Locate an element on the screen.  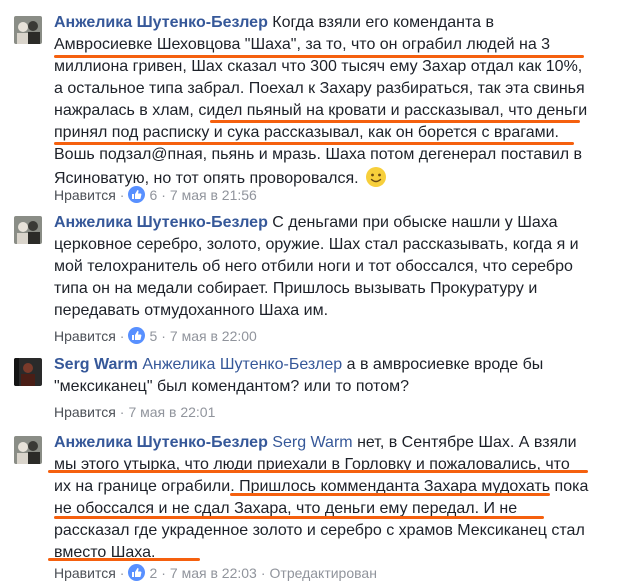
edited-label: Отредактирован is located at coordinates (323, 573).